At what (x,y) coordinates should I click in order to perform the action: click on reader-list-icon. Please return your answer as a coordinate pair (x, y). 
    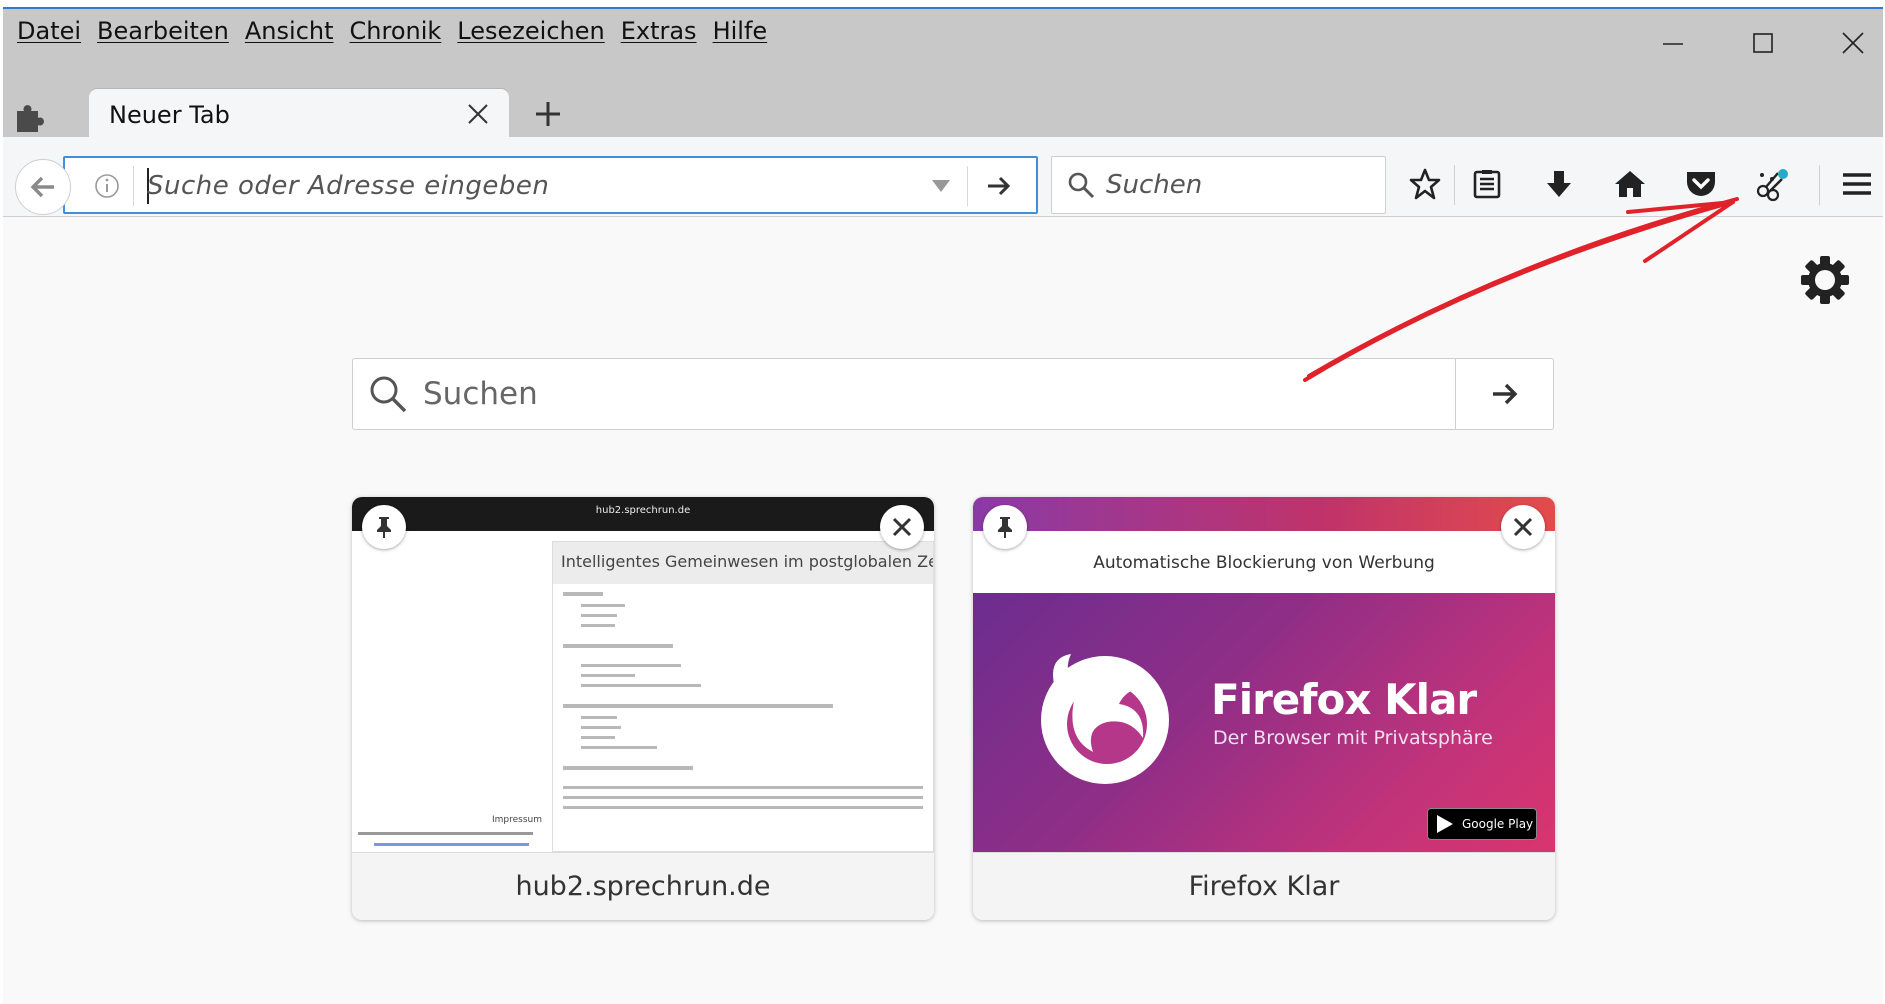
    Looking at the image, I should click on (1487, 184).